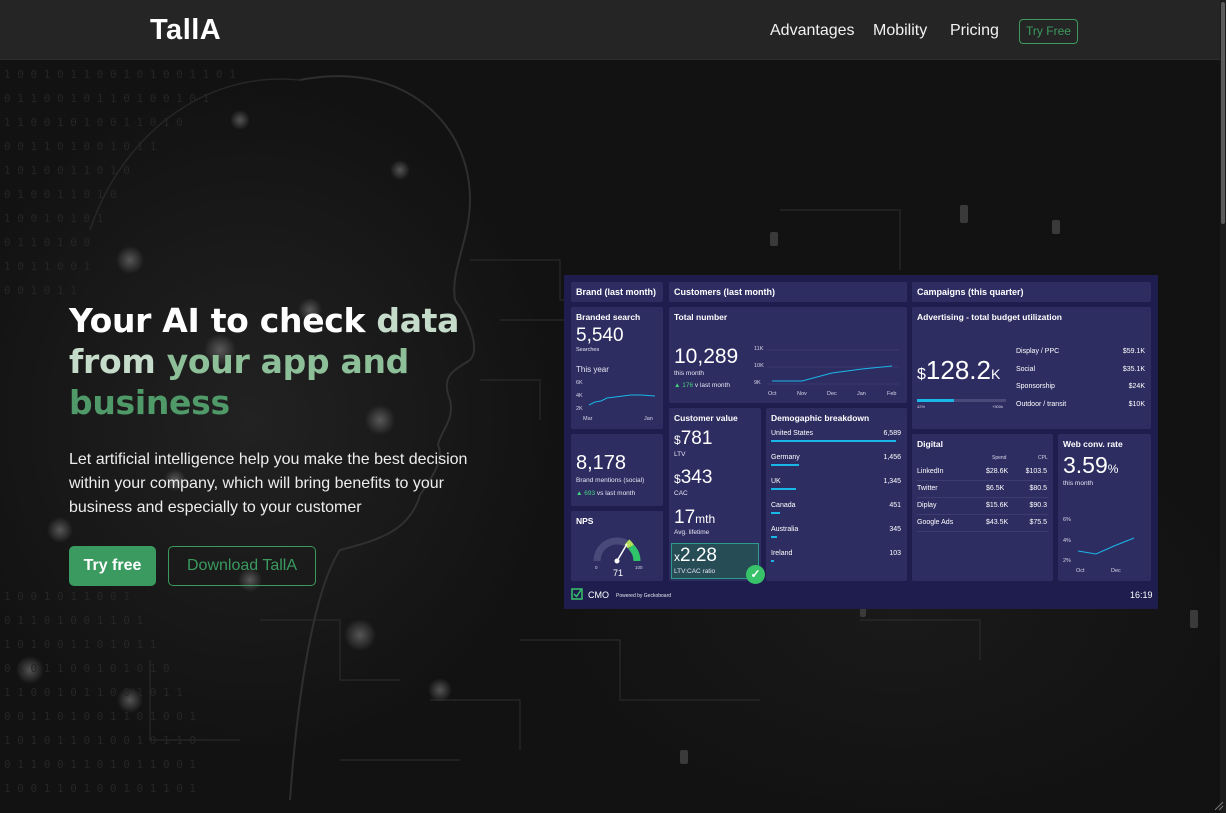 The width and height of the screenshot is (1226, 813). I want to click on nps-card: NPS 0 100 71, so click(617, 546).